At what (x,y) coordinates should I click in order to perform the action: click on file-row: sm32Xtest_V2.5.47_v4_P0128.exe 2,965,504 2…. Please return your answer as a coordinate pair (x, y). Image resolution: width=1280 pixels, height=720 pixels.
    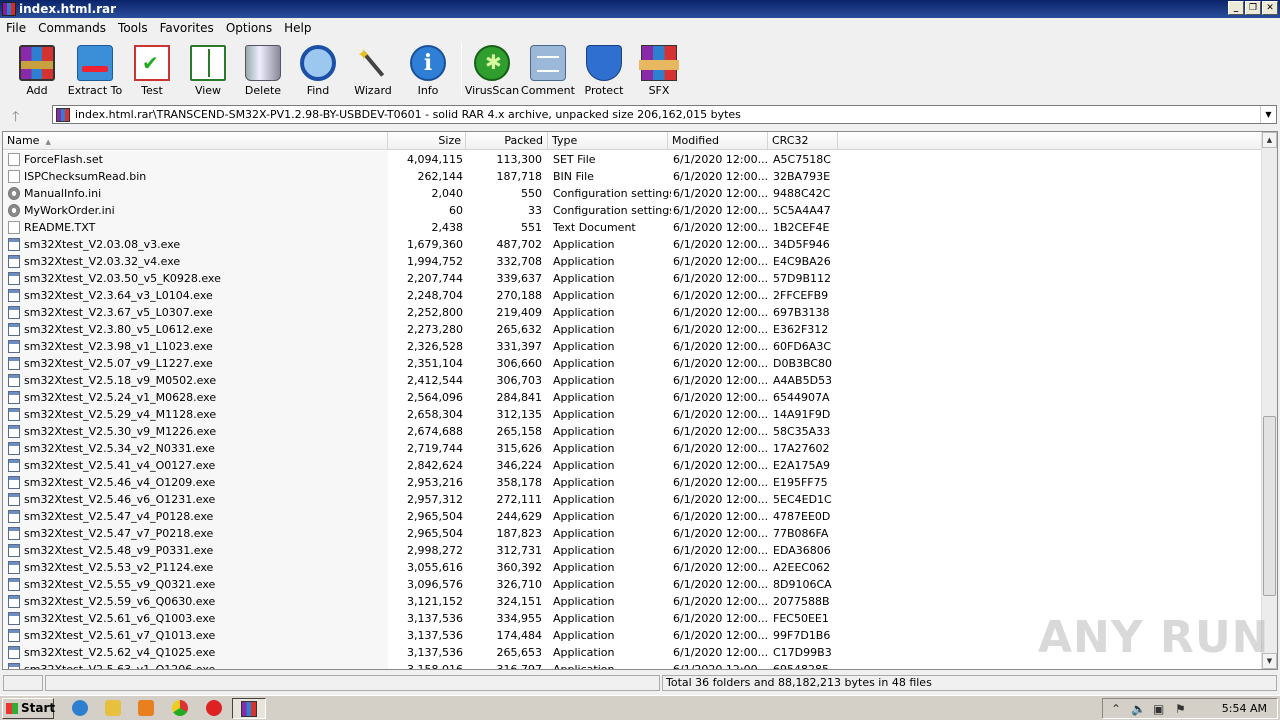
    Looking at the image, I should click on (633, 516).